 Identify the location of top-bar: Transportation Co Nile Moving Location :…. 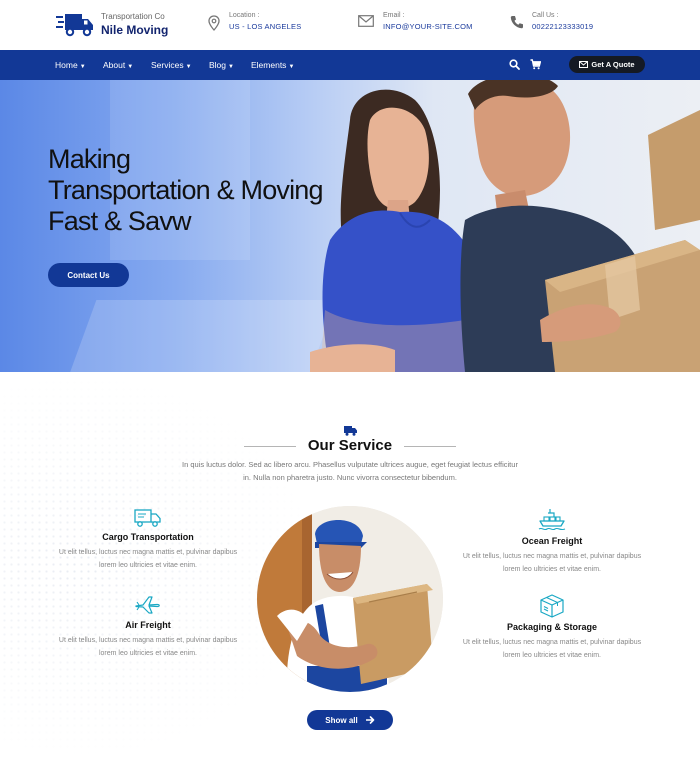
(350, 25).